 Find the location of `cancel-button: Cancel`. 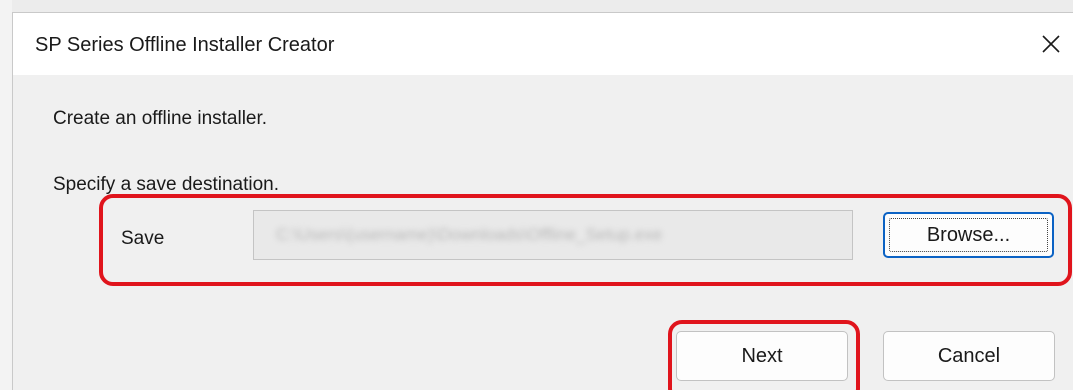

cancel-button: Cancel is located at coordinates (969, 356).